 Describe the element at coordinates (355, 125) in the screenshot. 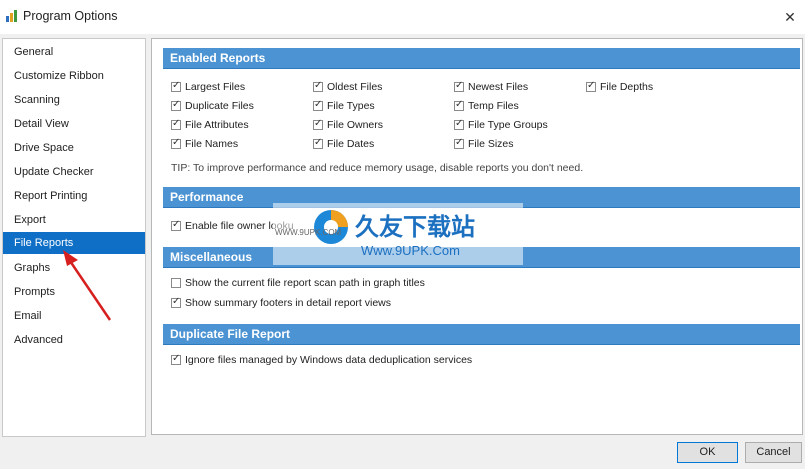

I see `checkbox-label: File Owners` at that location.